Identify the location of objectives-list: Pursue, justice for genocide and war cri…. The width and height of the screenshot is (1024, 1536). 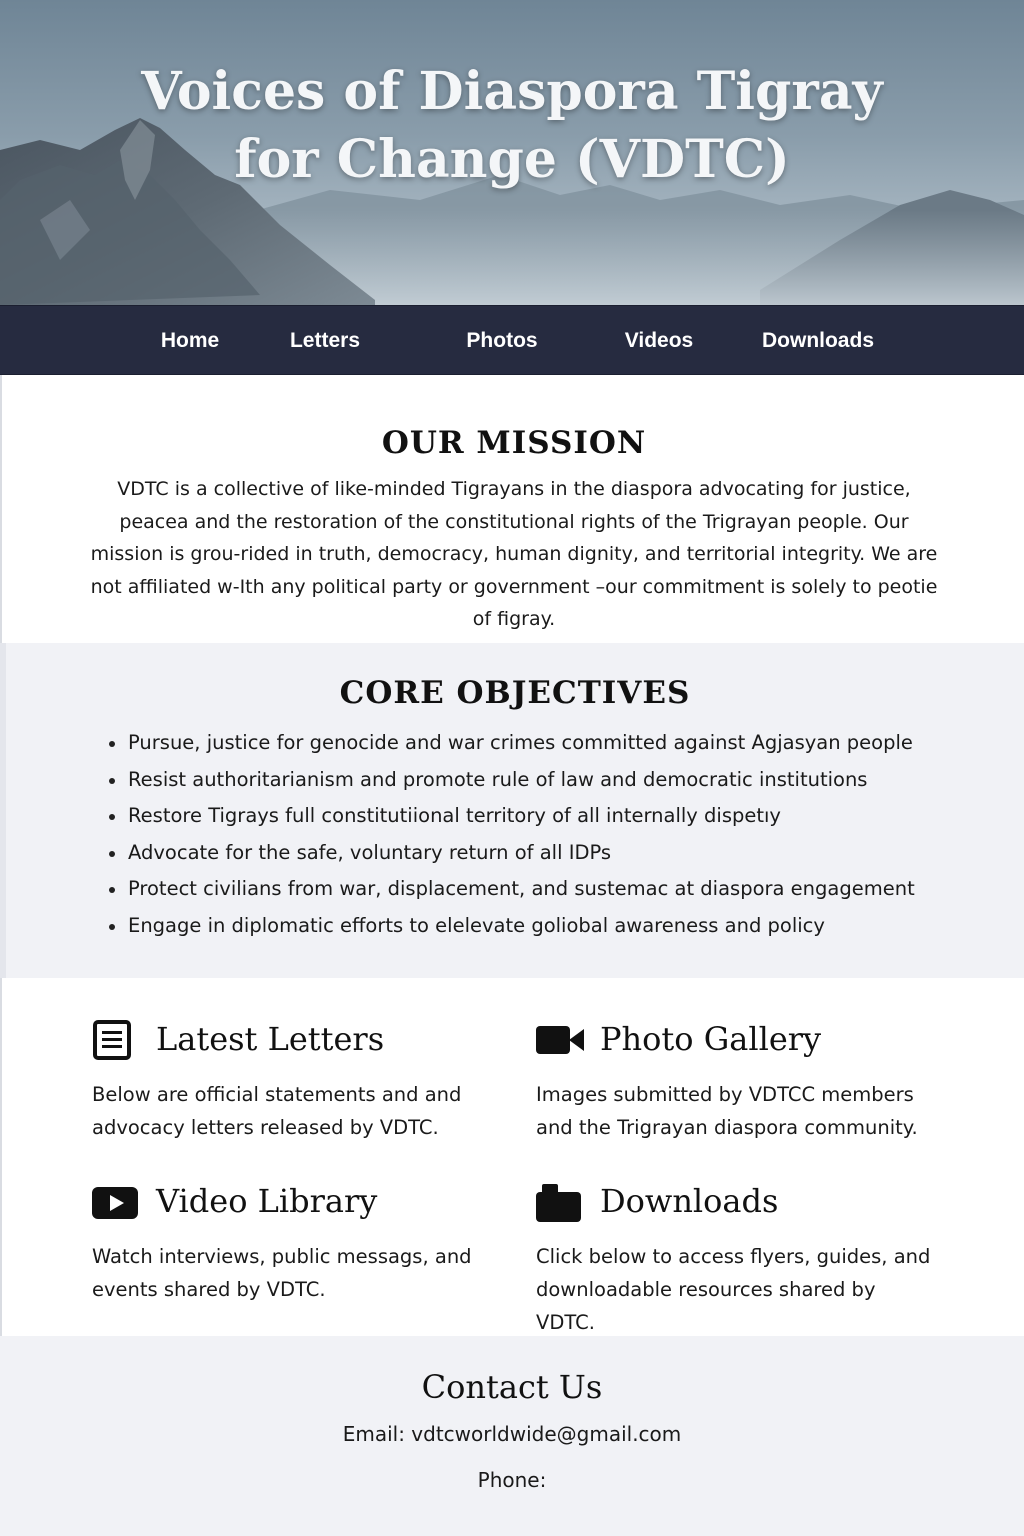
(536, 834).